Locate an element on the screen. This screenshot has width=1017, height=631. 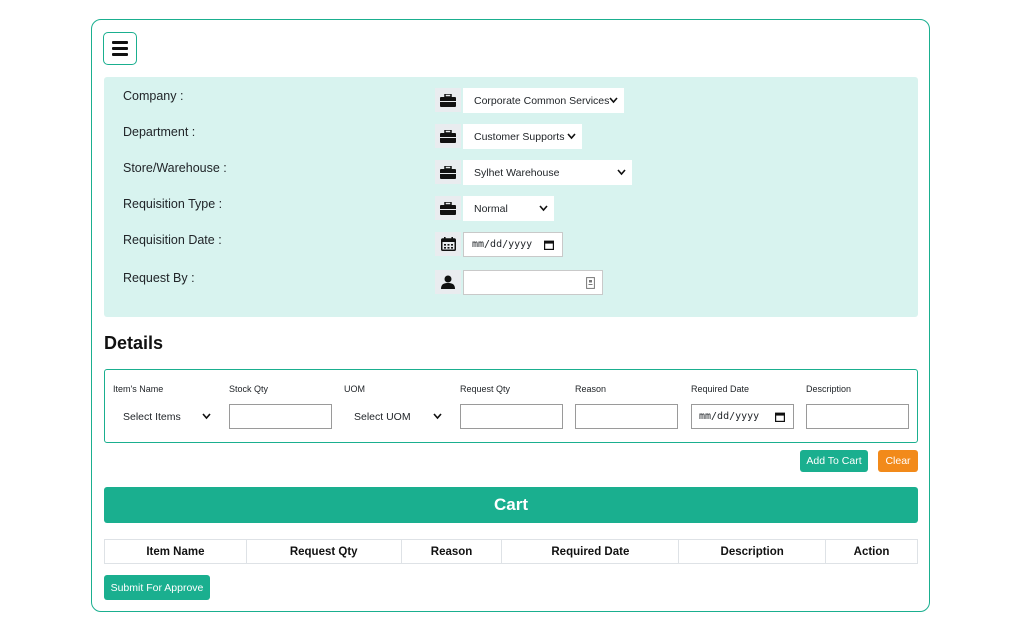
uom-select: Select UOM is located at coordinates (395, 416).